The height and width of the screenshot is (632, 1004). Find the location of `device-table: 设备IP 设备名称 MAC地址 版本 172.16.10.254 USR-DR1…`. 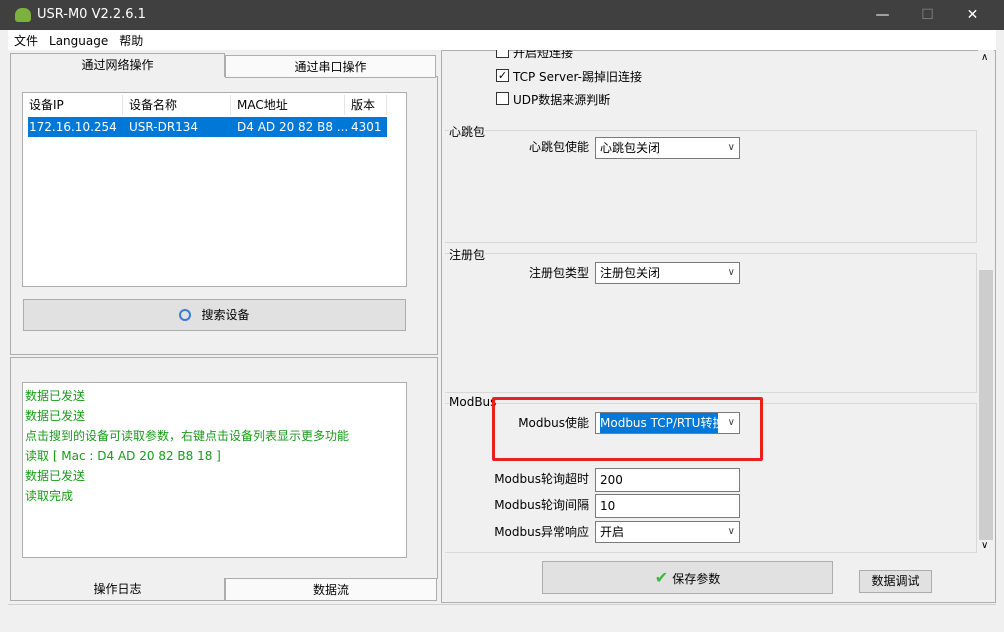

device-table: 设备IP 设备名称 MAC地址 版本 172.16.10.254 USR-DR1… is located at coordinates (214, 189).